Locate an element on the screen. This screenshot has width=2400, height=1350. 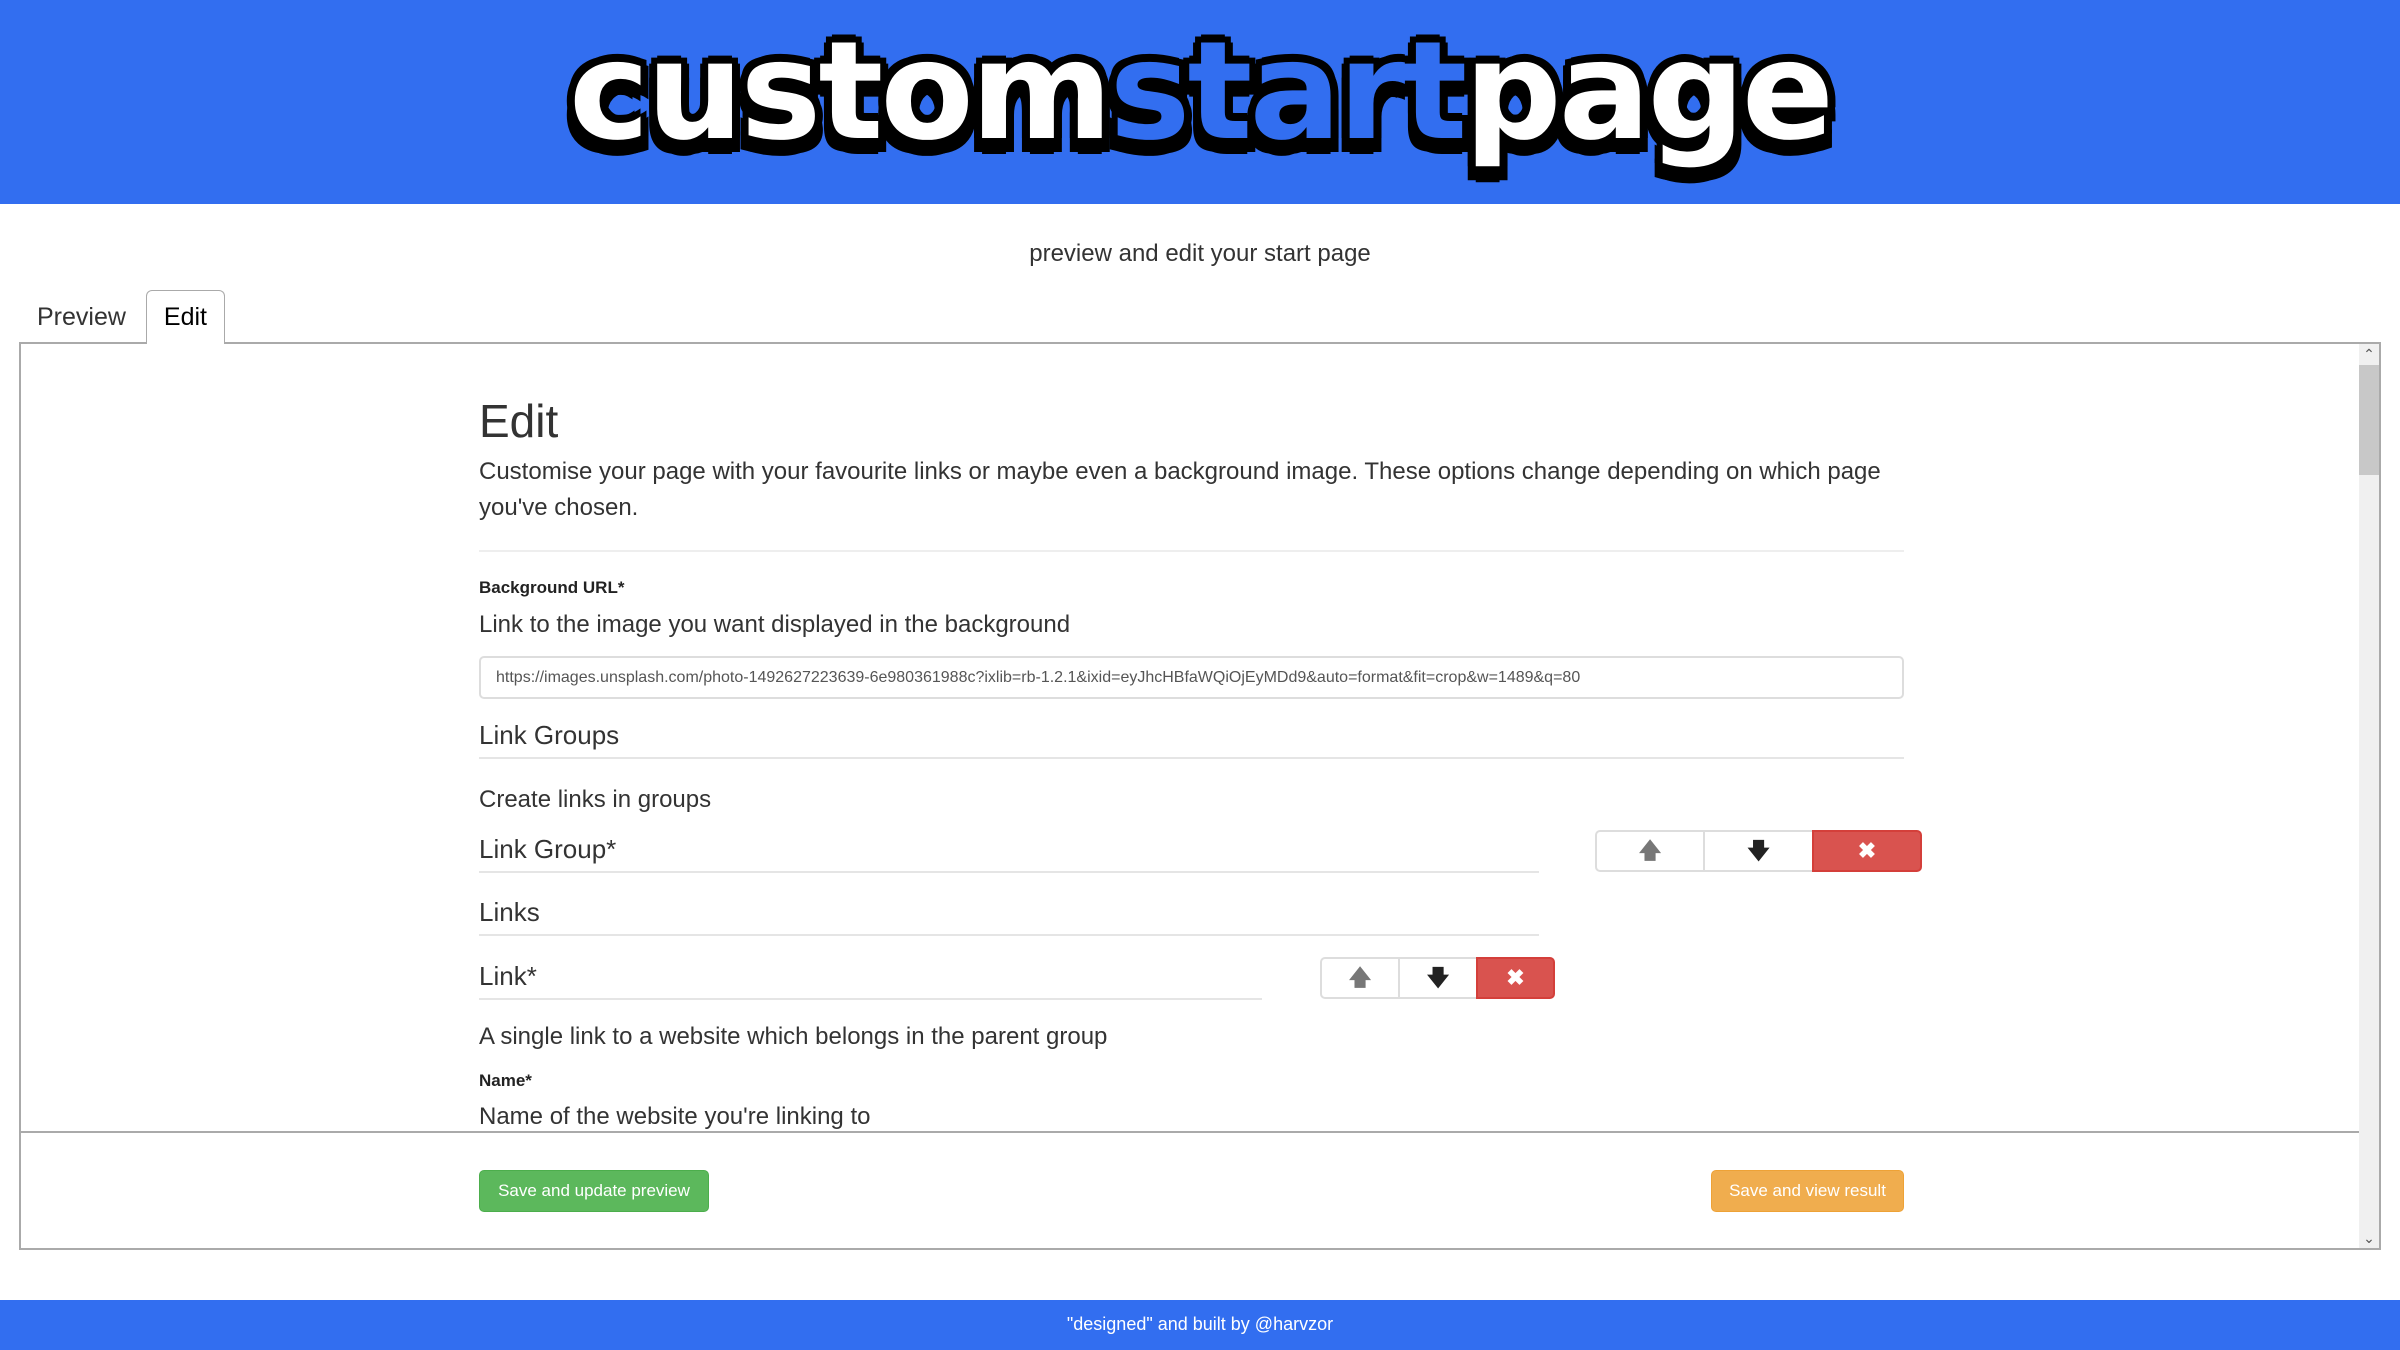
logo-start: start is located at coordinates (1288, 92).